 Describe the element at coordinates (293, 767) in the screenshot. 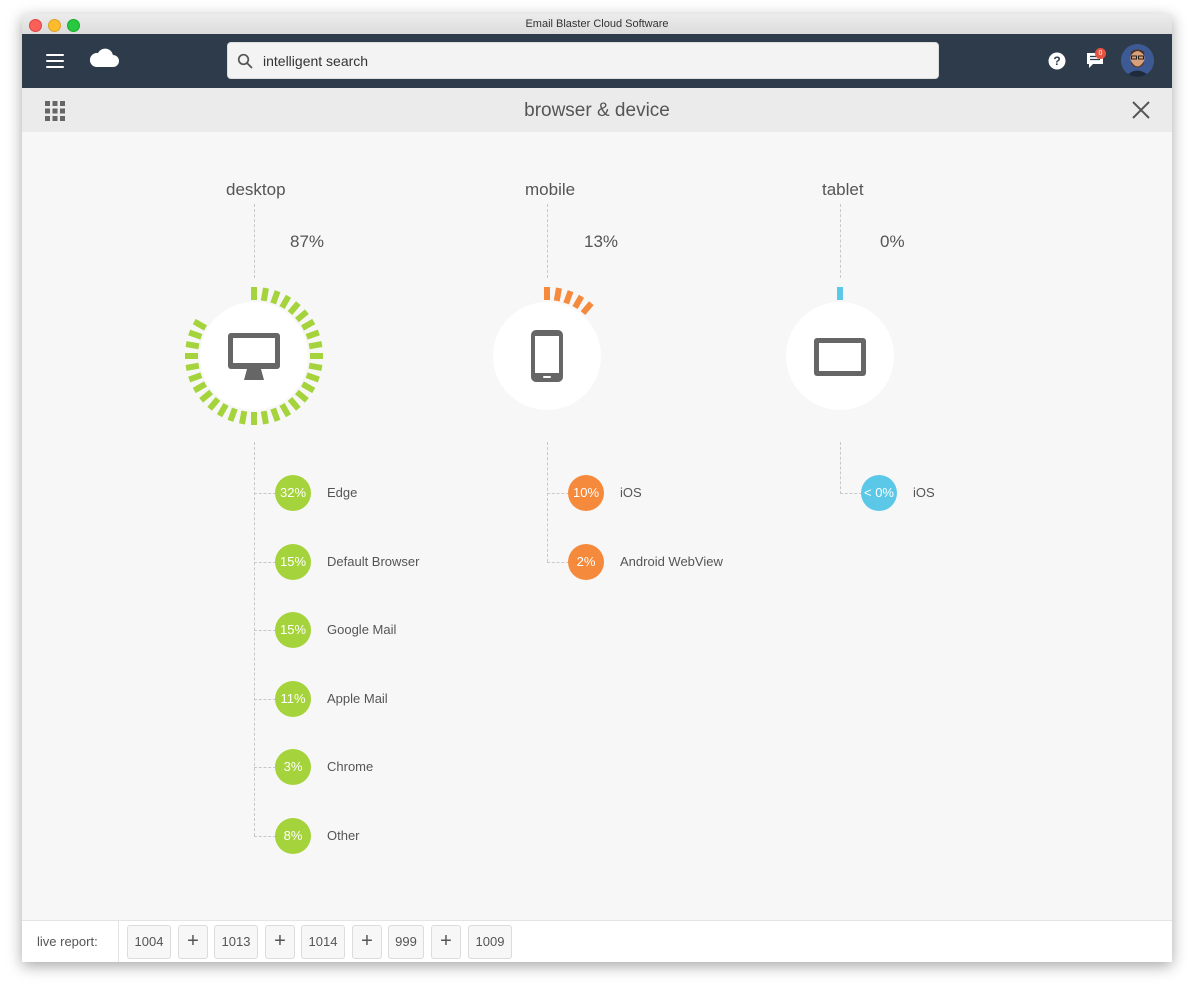

I see `browser-share-badge: 3%` at that location.